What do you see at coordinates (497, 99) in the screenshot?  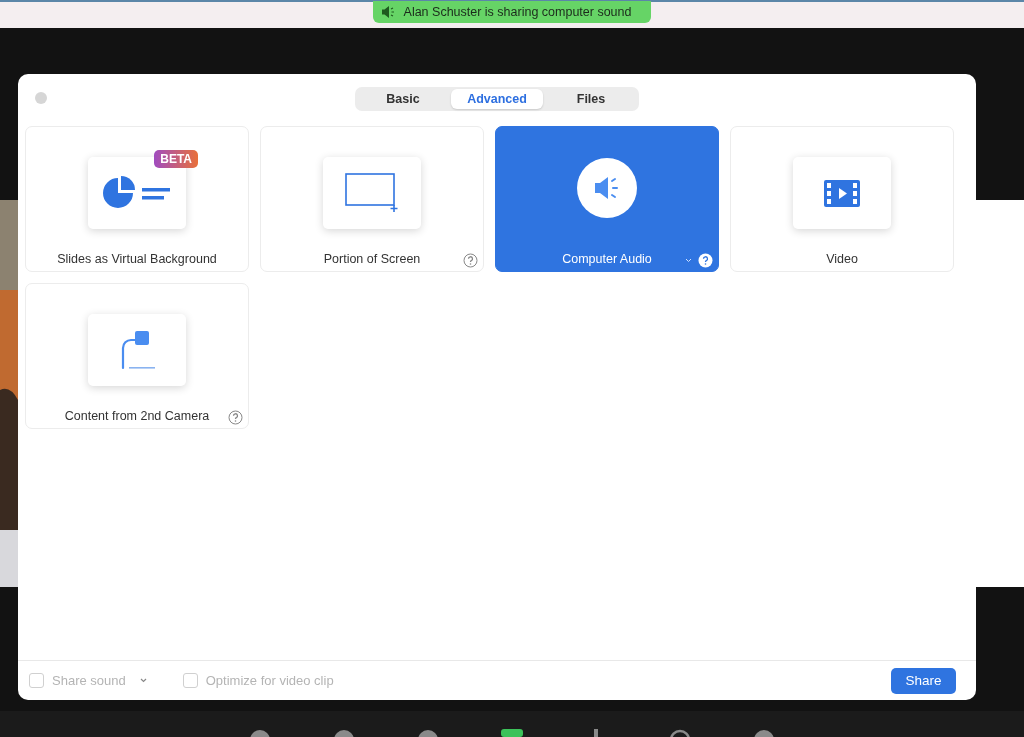 I see `tab: Advanced` at bounding box center [497, 99].